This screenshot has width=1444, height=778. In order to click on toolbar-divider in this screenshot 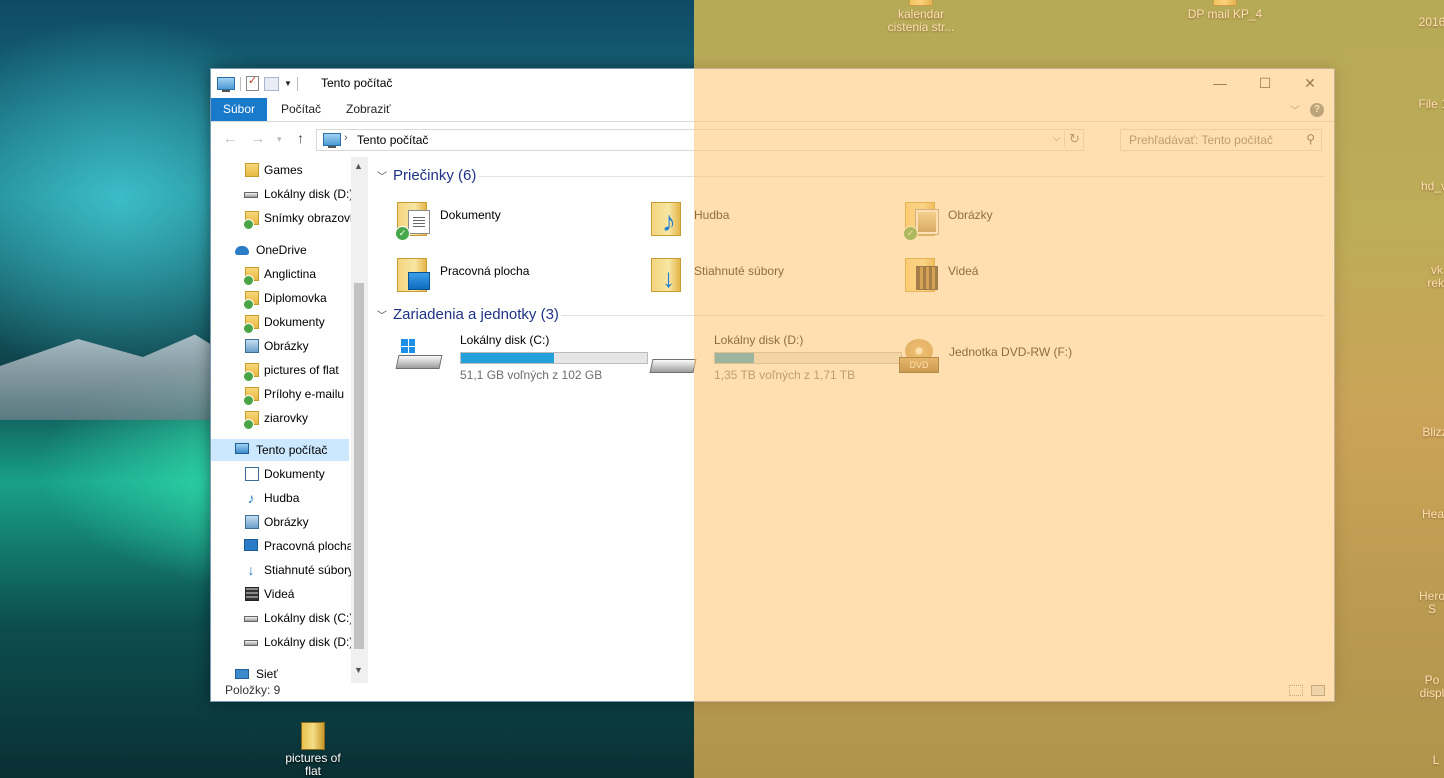, I will do `click(297, 83)`.